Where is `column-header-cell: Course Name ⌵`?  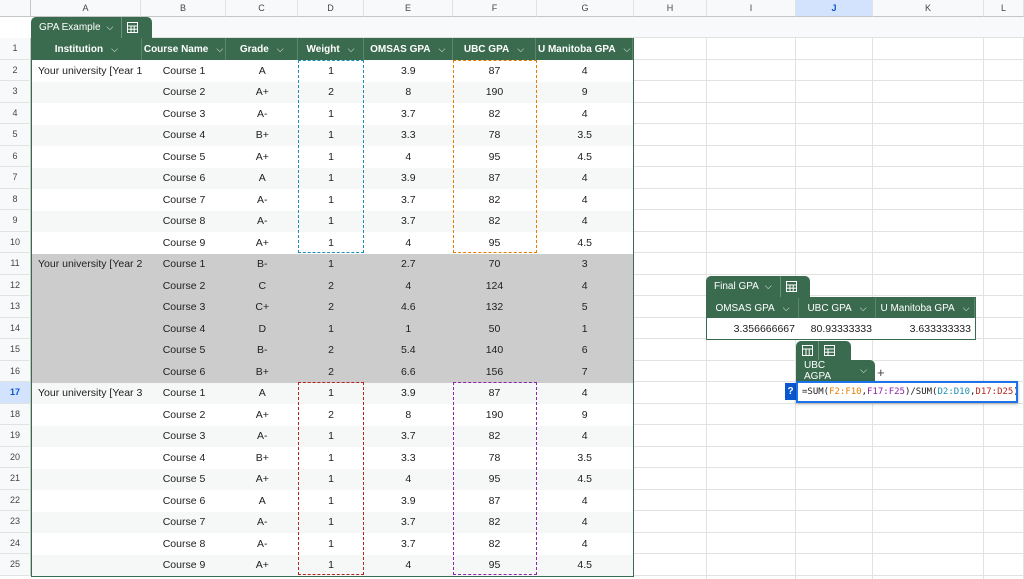 column-header-cell: Course Name ⌵ is located at coordinates (184, 49).